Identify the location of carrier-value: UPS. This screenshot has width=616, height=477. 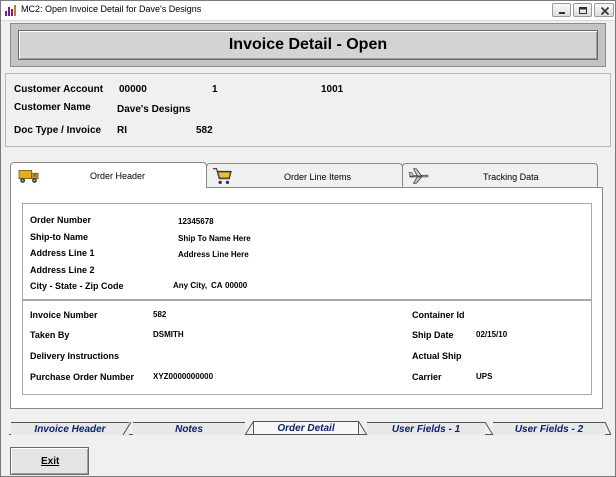
(484, 376).